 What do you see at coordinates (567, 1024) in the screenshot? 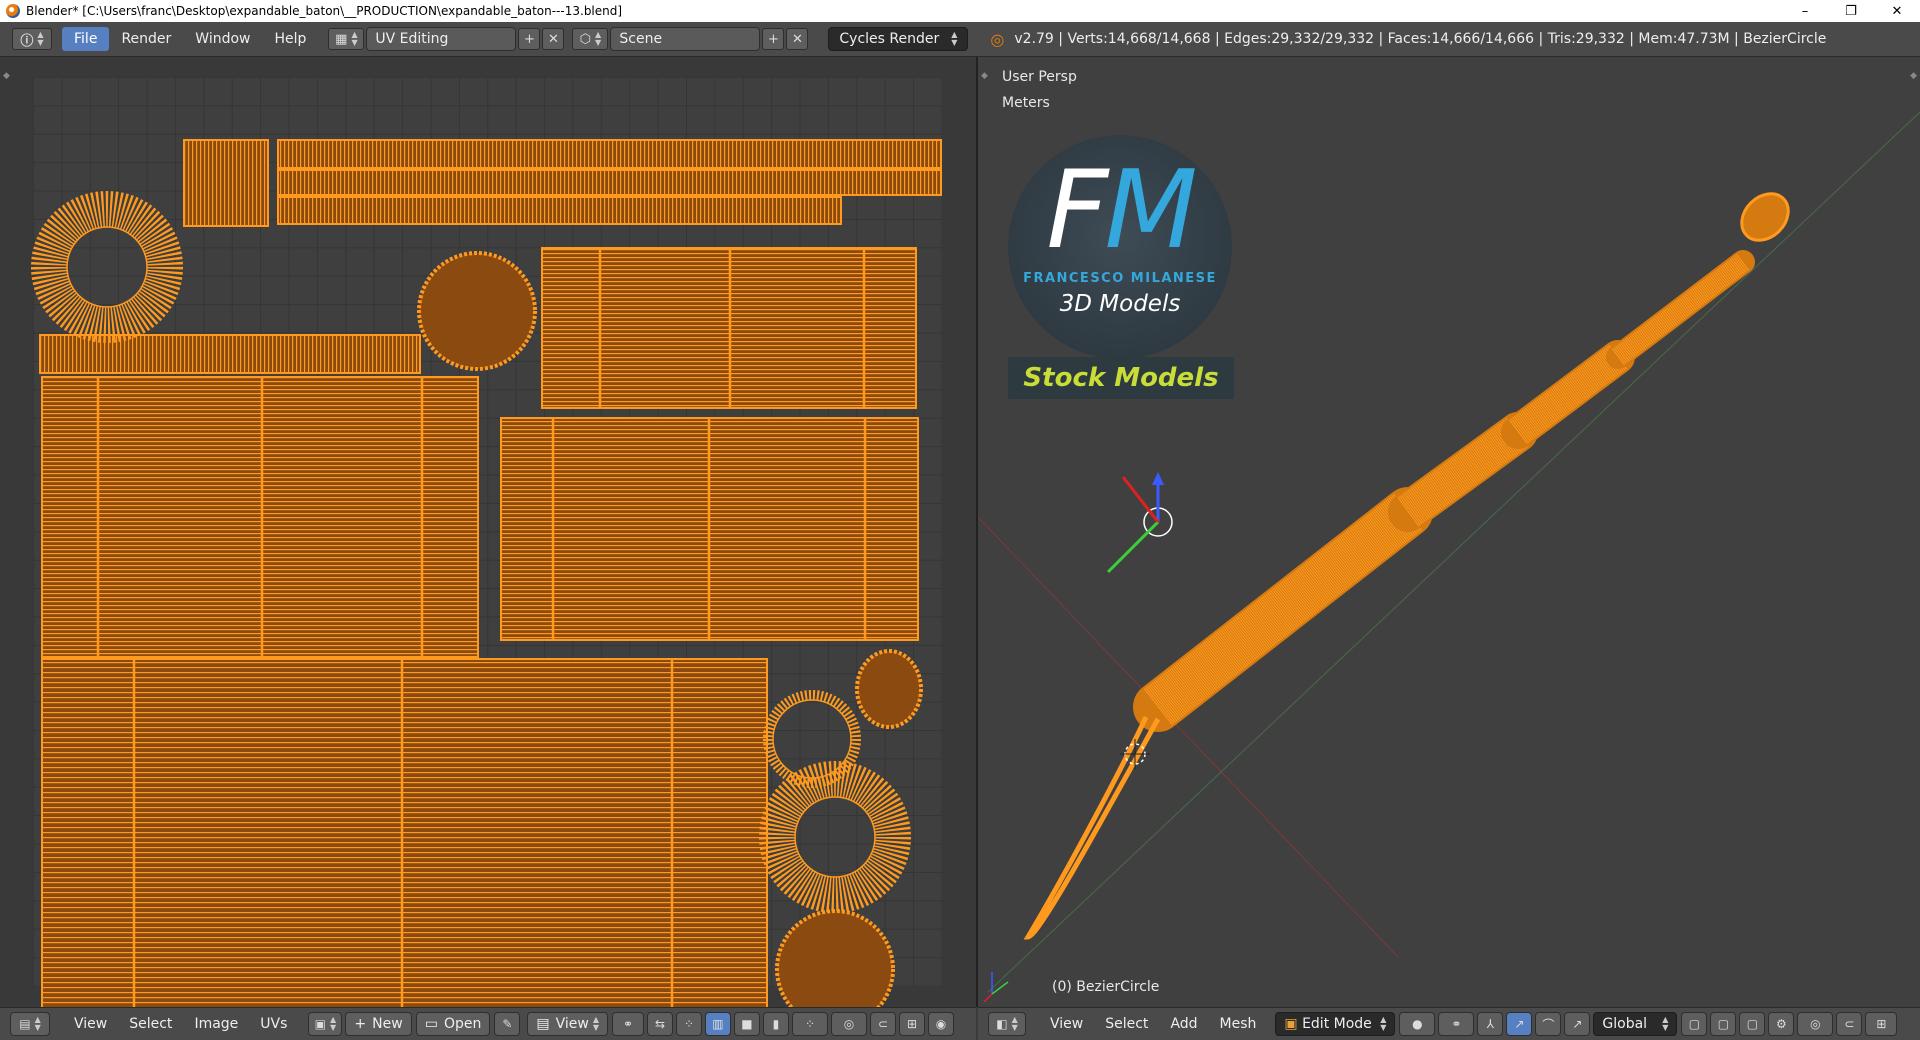
I see `view-mode-dropdown: ▤ View ▲ ▼` at bounding box center [567, 1024].